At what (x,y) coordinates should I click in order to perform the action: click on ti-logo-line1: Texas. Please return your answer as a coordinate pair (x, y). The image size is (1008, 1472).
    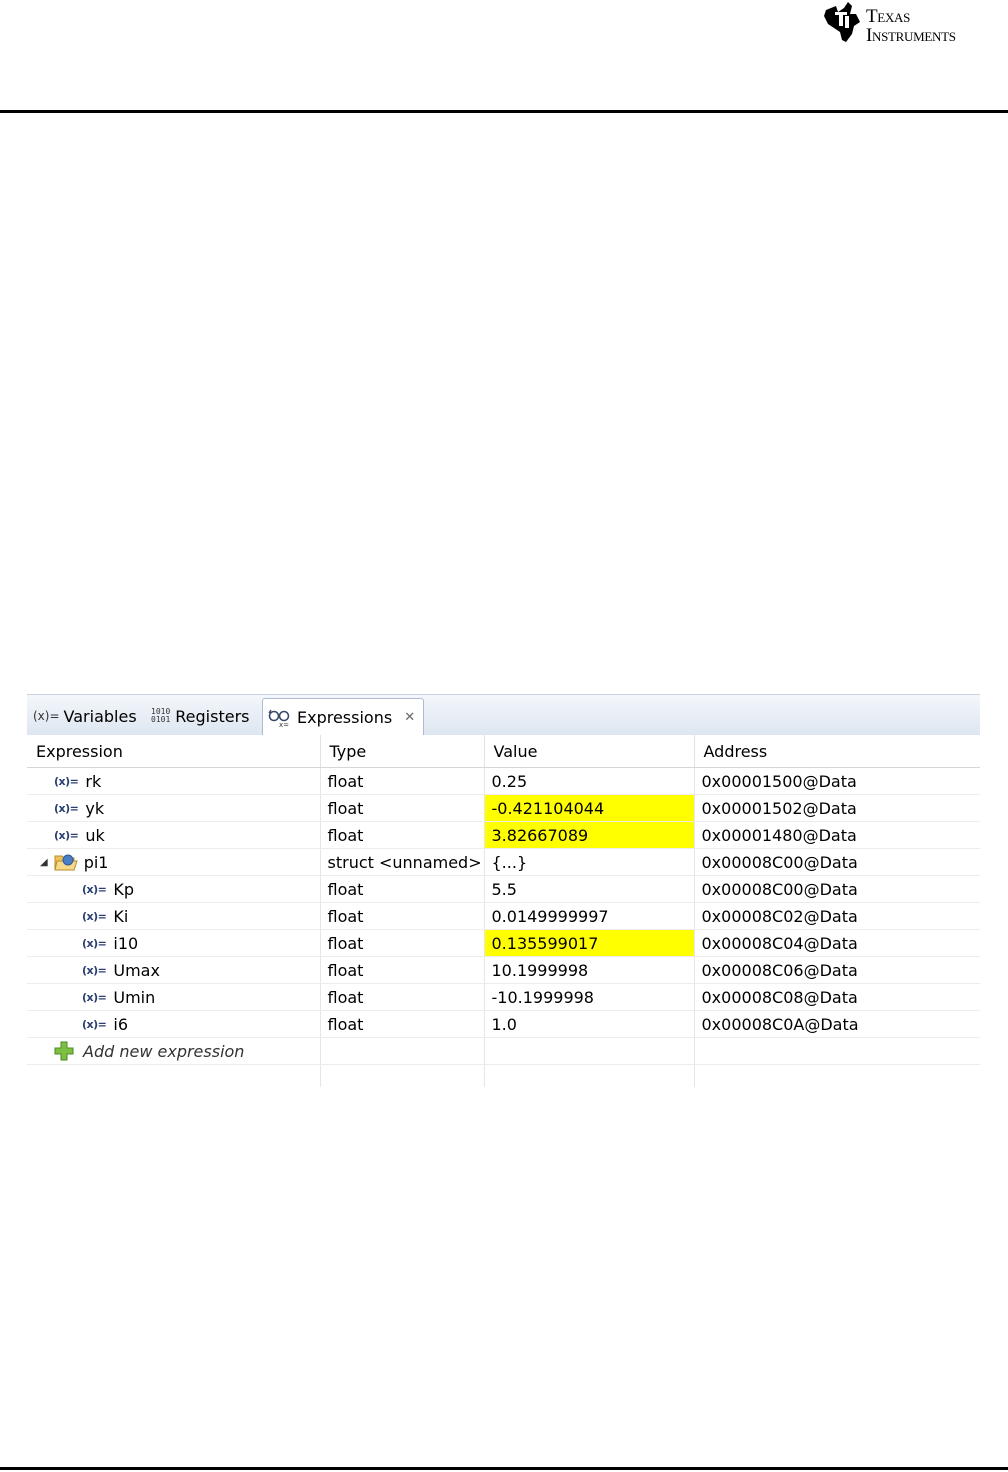
    Looking at the image, I should click on (888, 16).